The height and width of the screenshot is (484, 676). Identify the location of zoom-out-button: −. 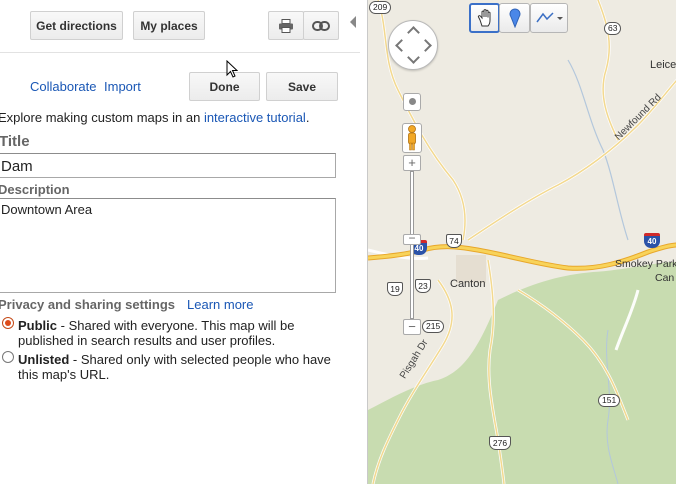
(412, 327).